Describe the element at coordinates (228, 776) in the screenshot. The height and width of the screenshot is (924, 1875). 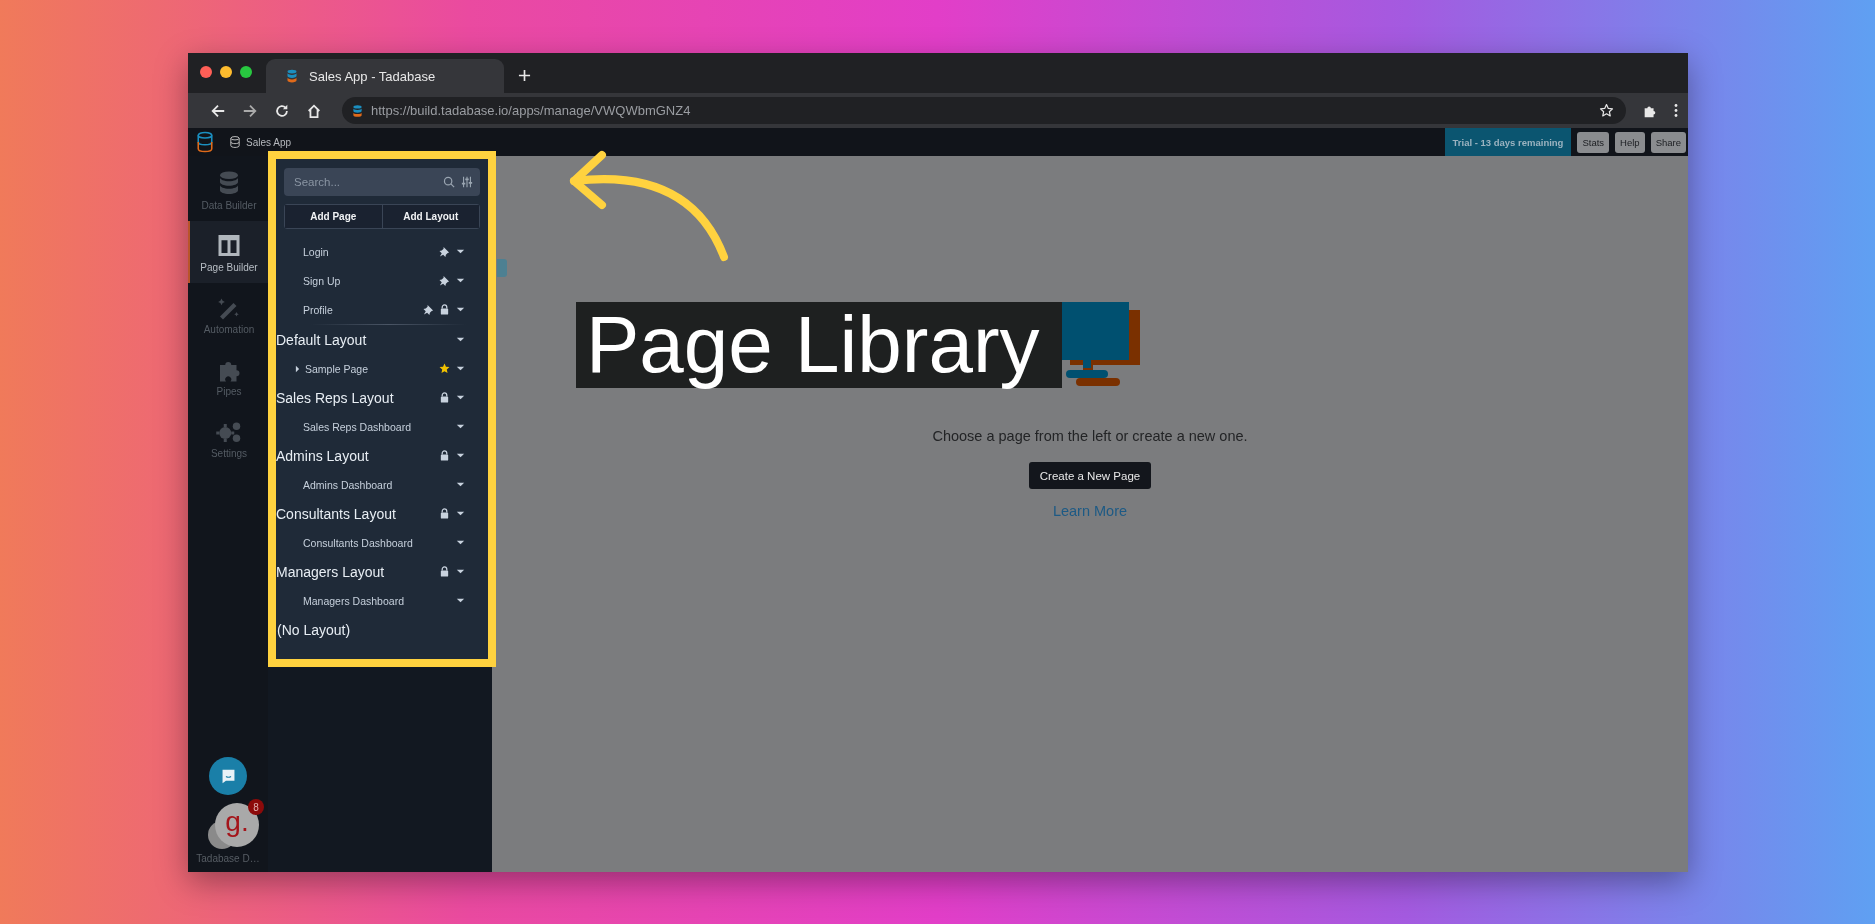
I see `chat-button` at that location.